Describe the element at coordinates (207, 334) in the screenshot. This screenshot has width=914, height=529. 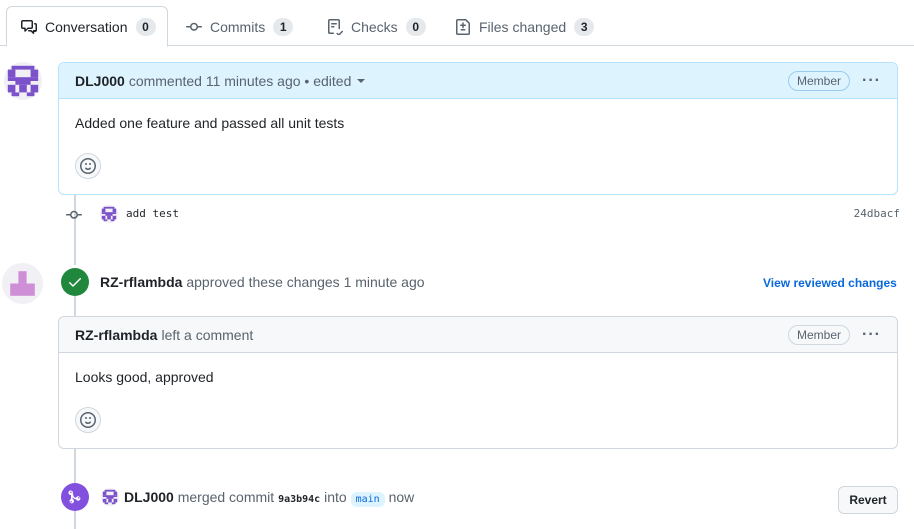
I see `comment-meta: left a comment` at that location.